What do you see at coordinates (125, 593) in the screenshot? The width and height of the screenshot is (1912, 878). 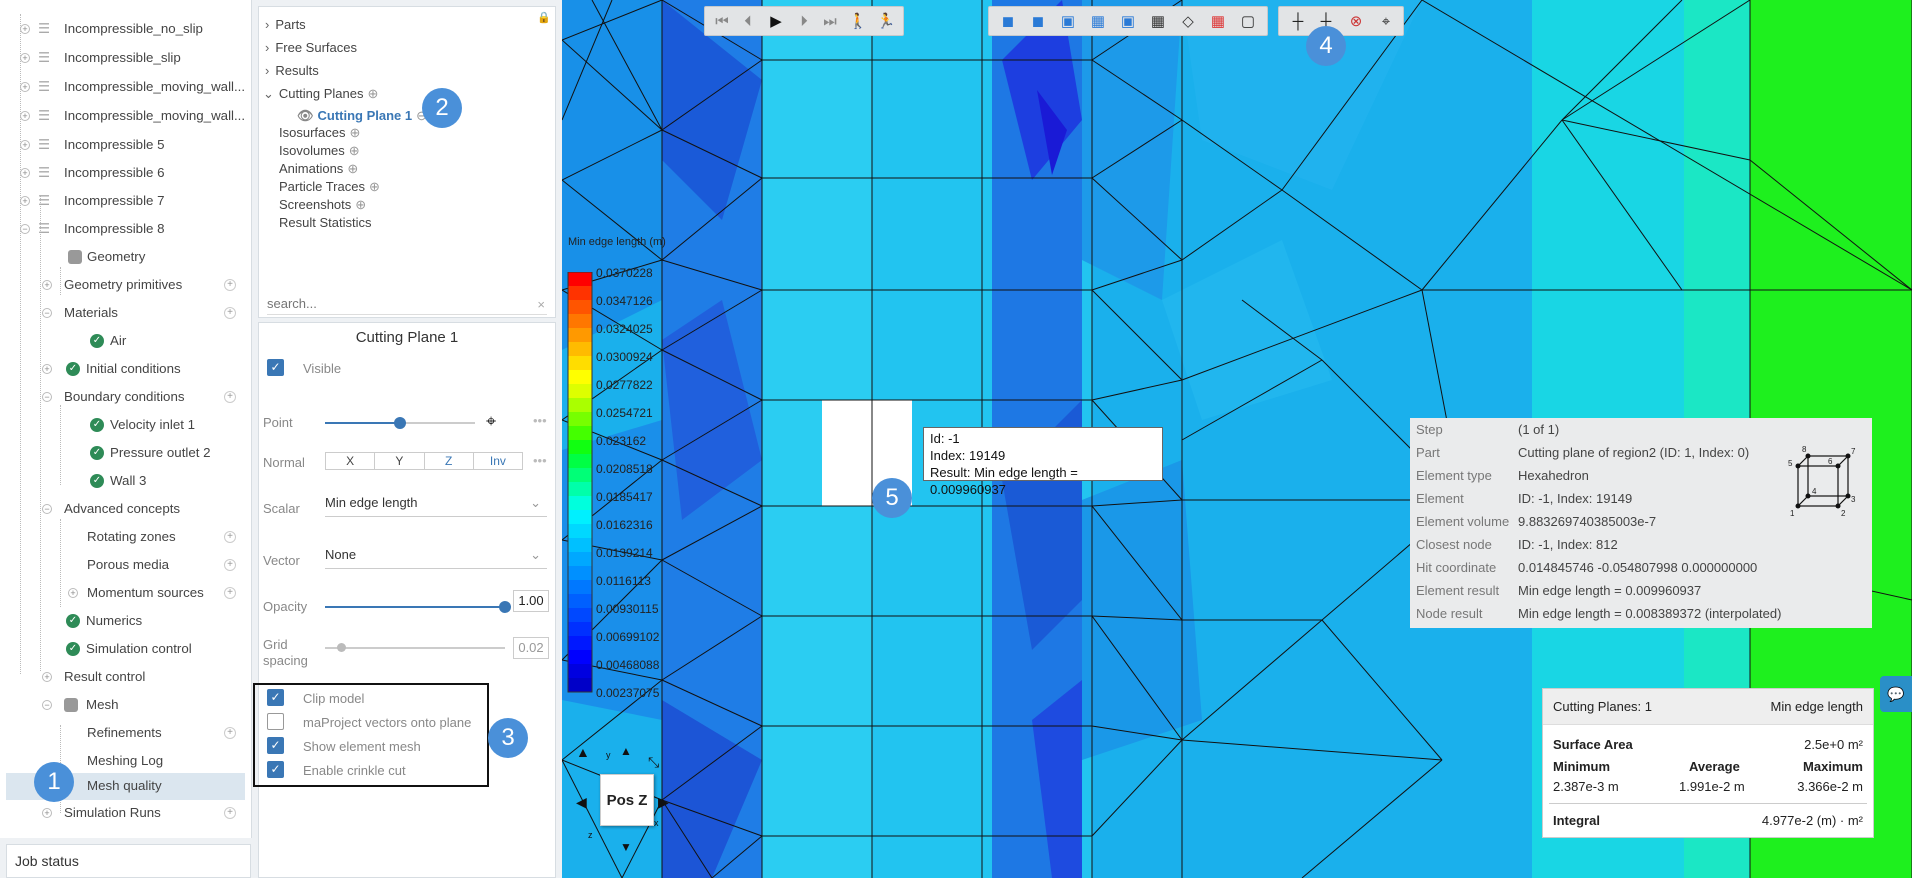 I see `tree-item-momentum-sources: + Momentum sources +` at bounding box center [125, 593].